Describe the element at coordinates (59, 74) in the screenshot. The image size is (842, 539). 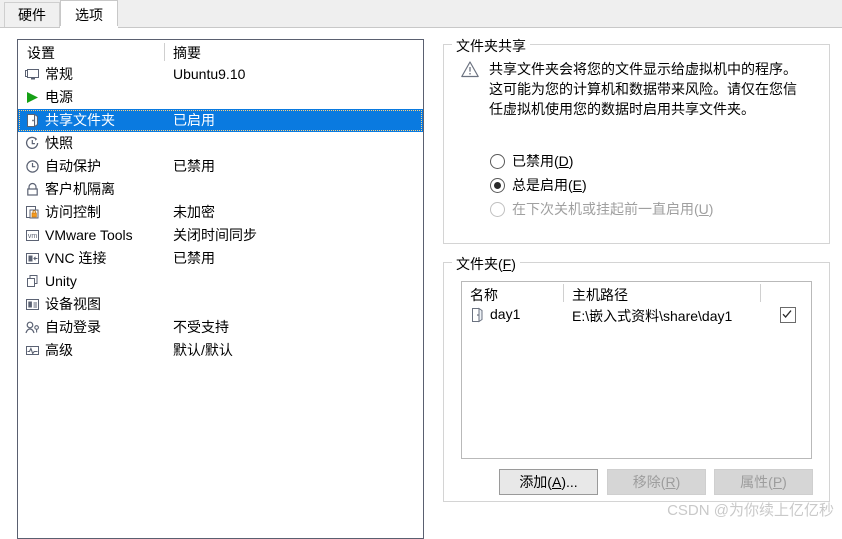
I see `settings-row-label: 常规` at that location.